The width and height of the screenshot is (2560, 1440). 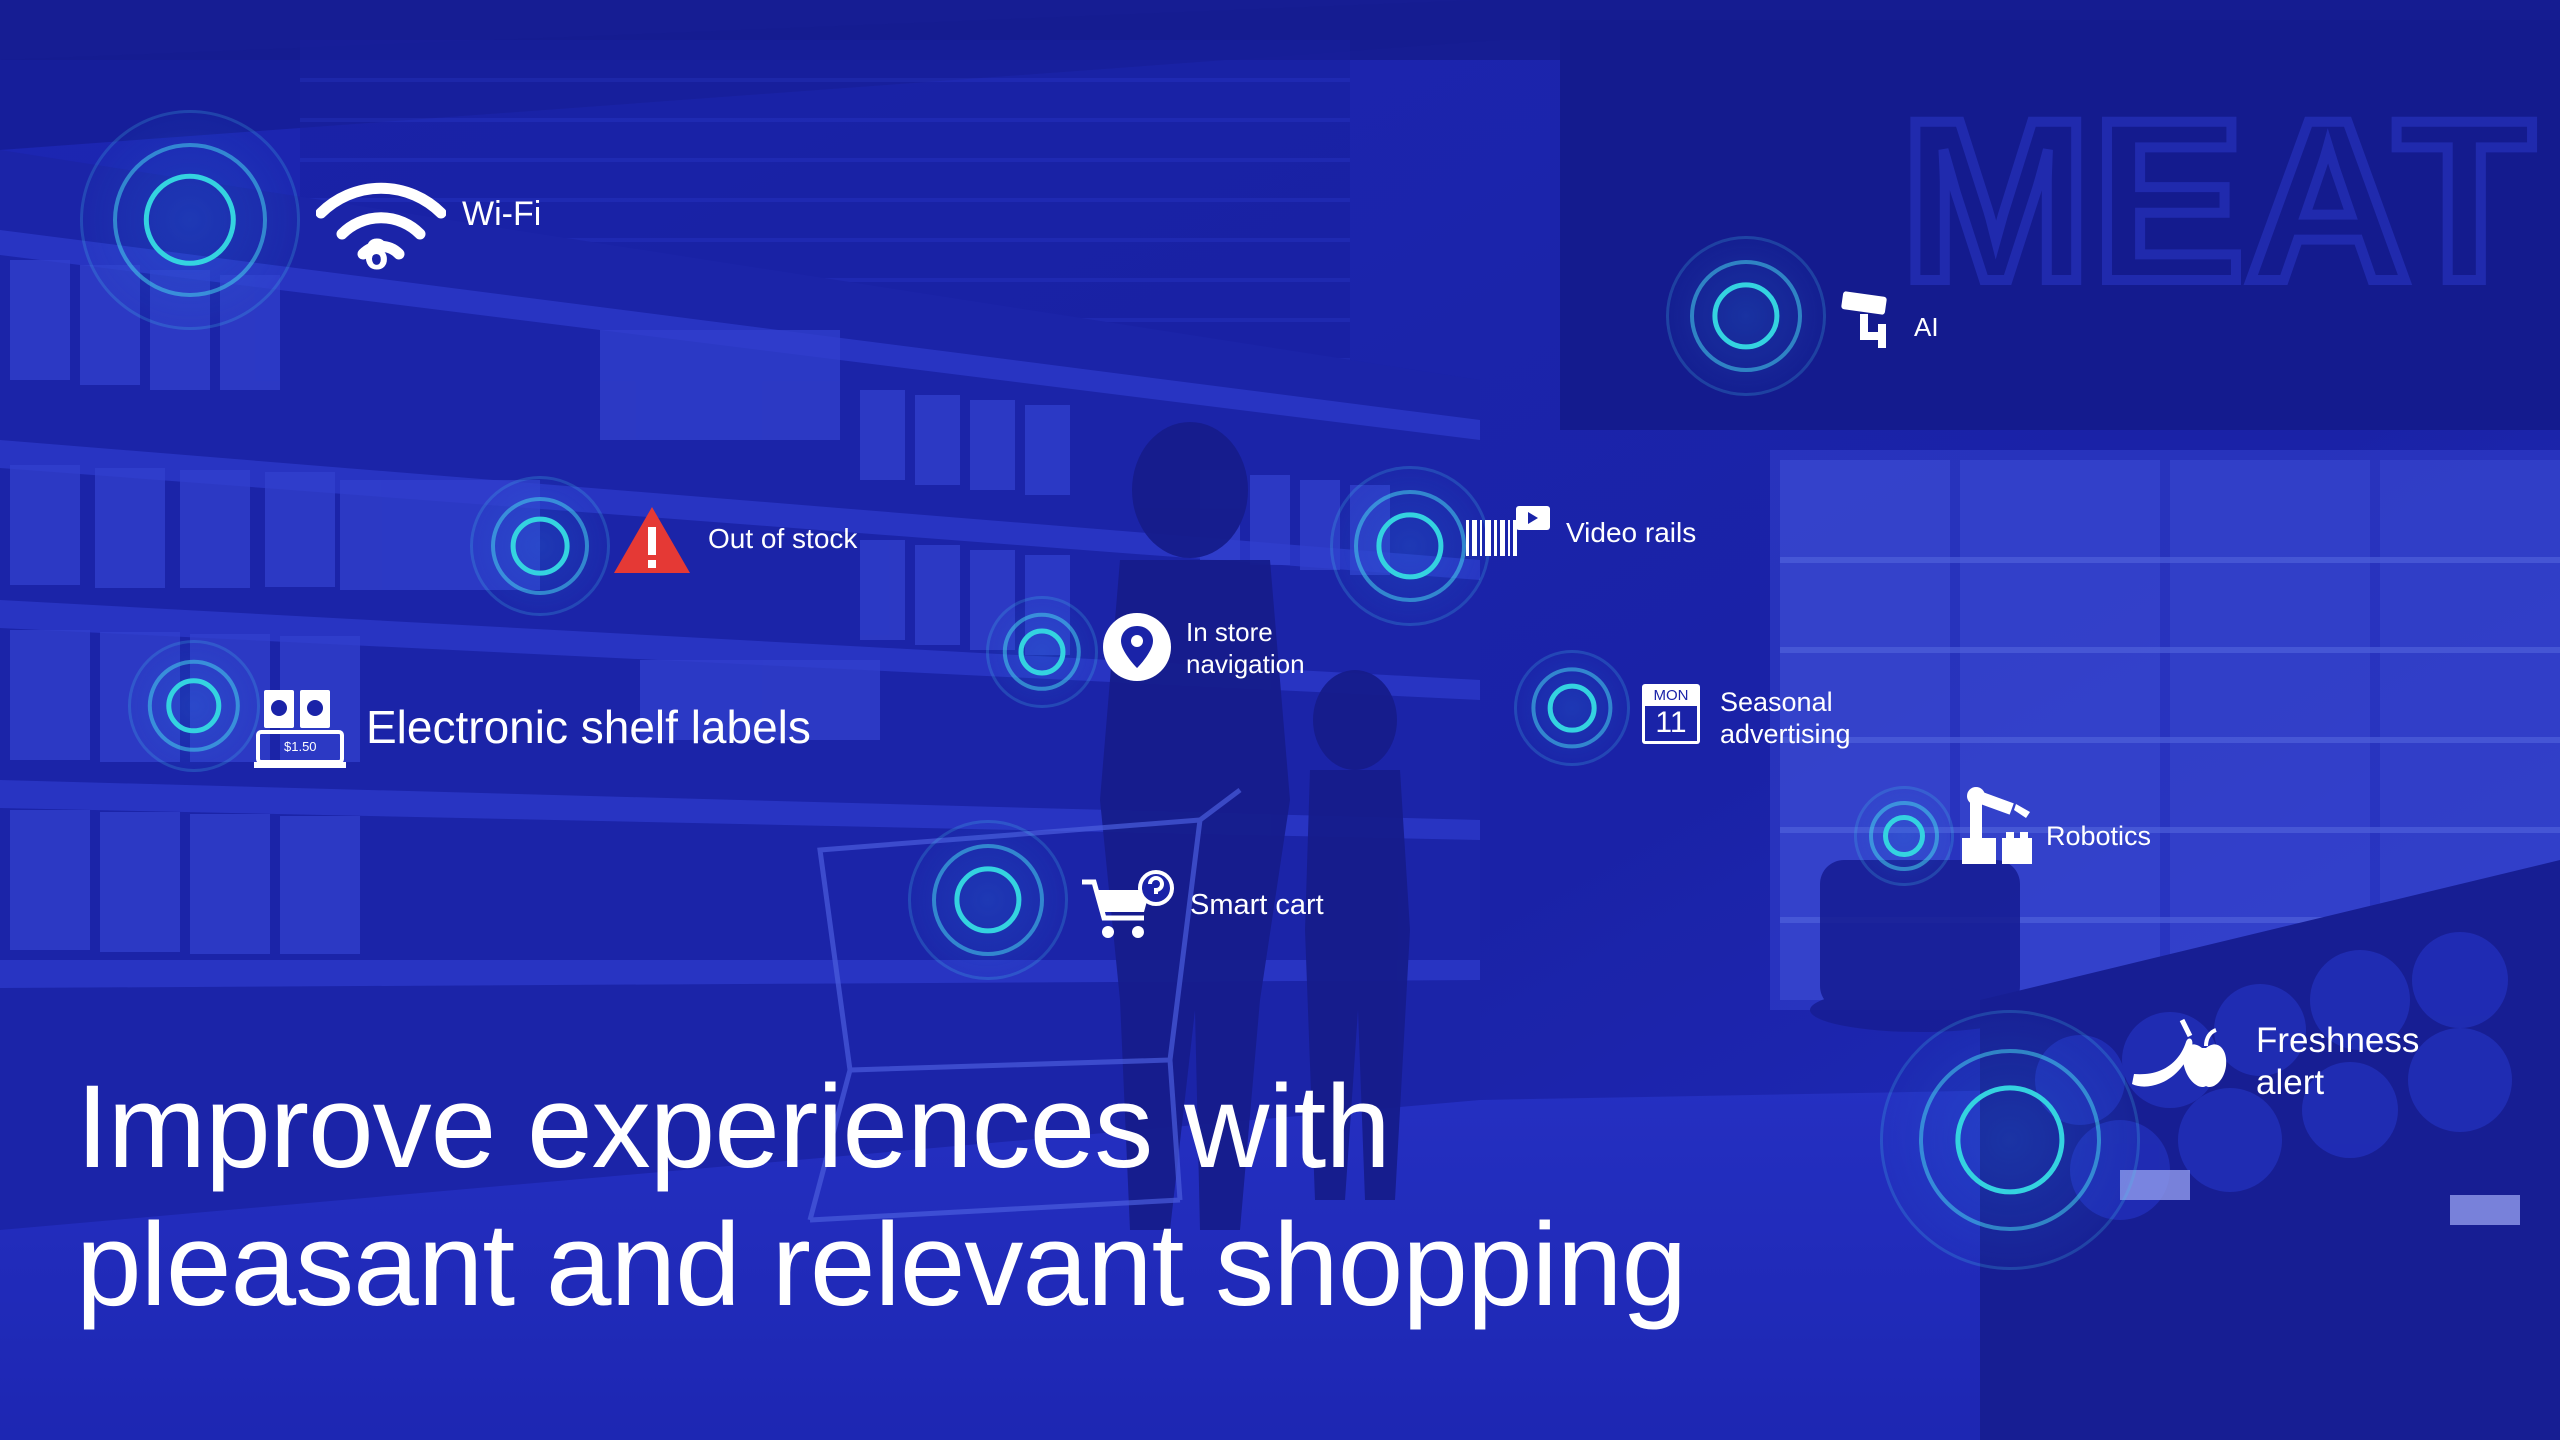 What do you see at coordinates (1128, 906) in the screenshot?
I see `shopping-cart-icon` at bounding box center [1128, 906].